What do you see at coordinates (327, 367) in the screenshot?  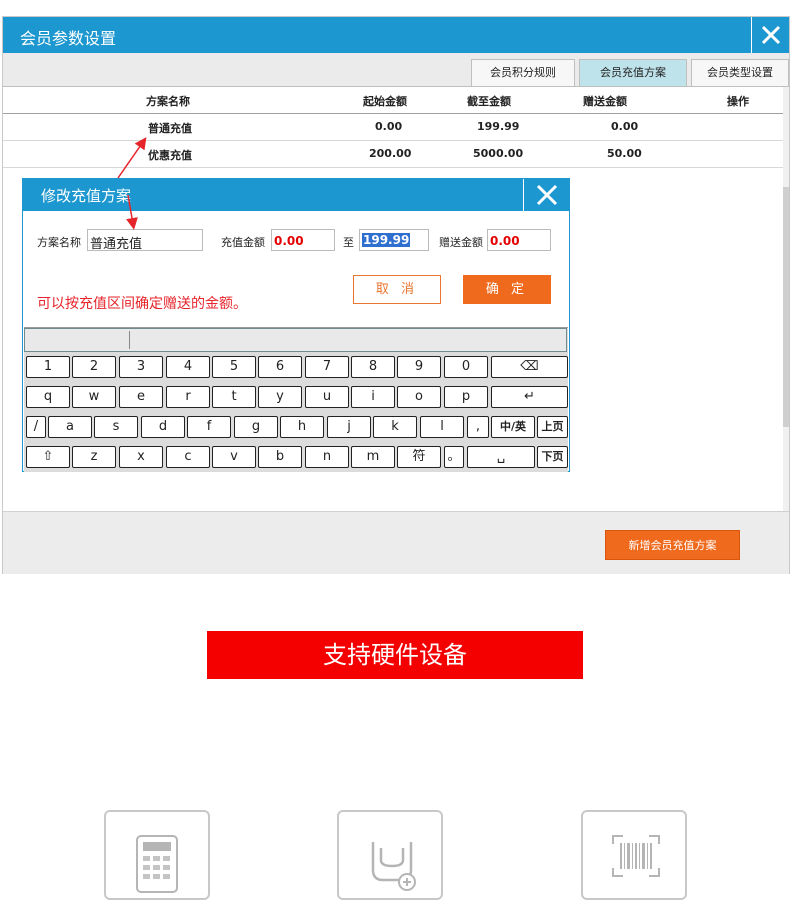 I see `key-0-6: 7` at bounding box center [327, 367].